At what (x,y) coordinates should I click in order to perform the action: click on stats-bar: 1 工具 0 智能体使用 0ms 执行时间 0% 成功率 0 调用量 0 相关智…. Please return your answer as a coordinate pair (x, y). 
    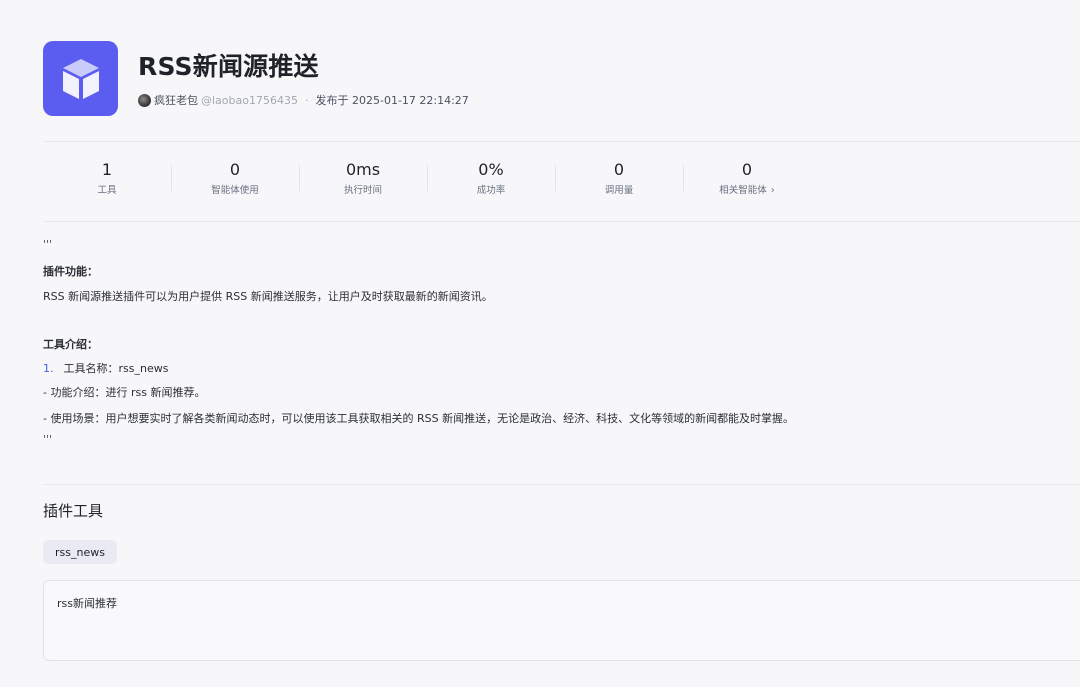
    Looking at the image, I should click on (427, 180).